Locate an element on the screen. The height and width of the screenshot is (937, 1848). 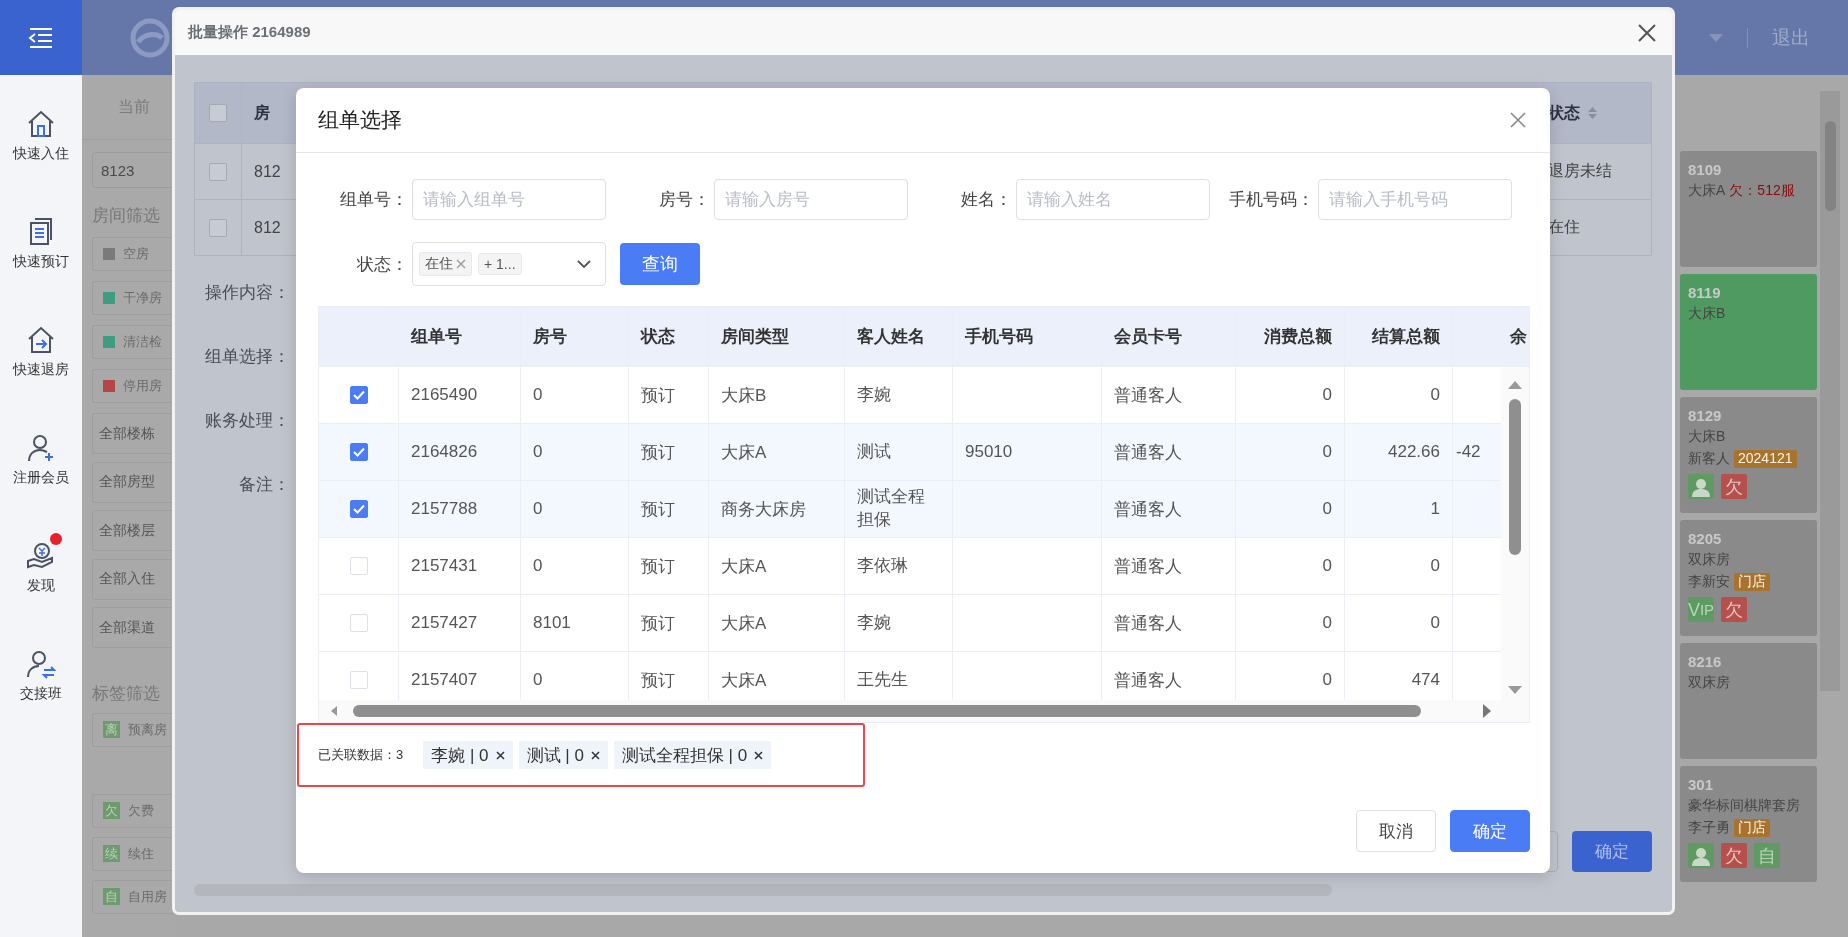
nav-item: 交接班 is located at coordinates (41, 699).